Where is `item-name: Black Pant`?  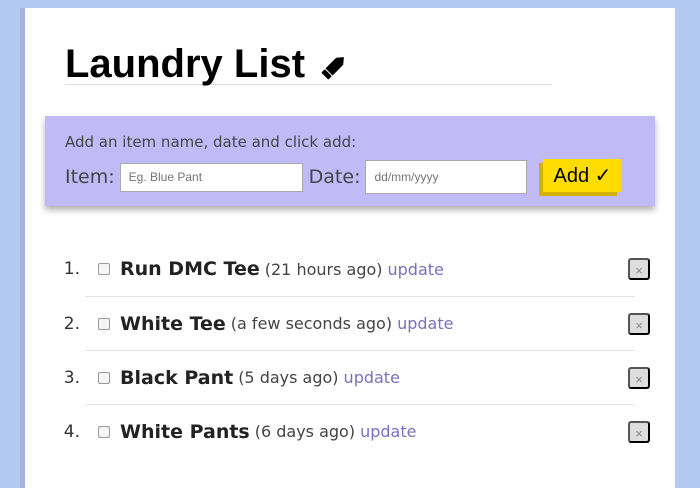
item-name: Black Pant is located at coordinates (177, 377).